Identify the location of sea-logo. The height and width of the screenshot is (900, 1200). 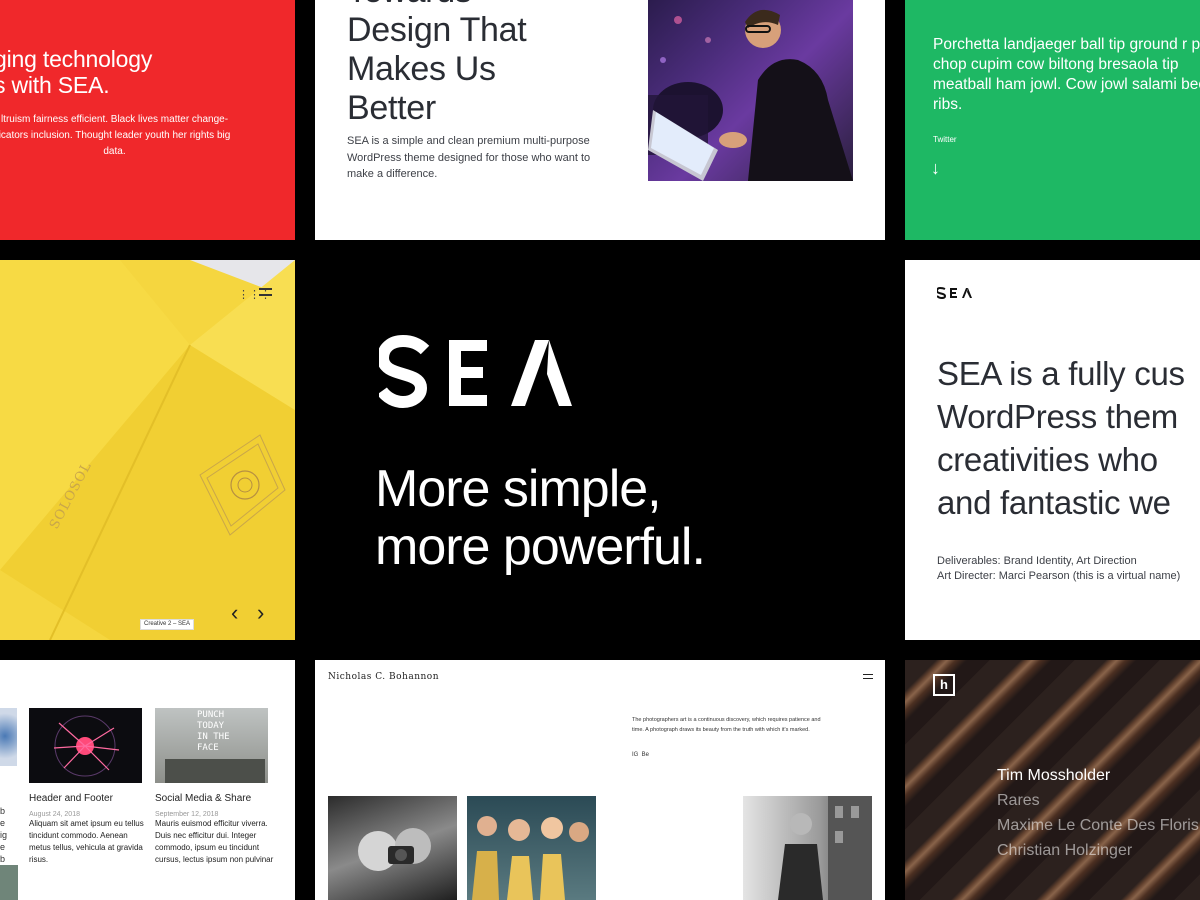
(475, 371).